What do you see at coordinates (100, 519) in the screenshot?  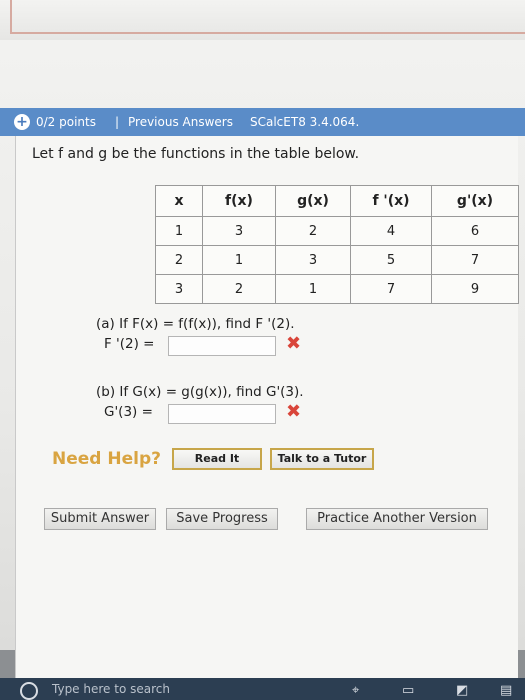 I see `submit-answer-button: Submit Answer` at bounding box center [100, 519].